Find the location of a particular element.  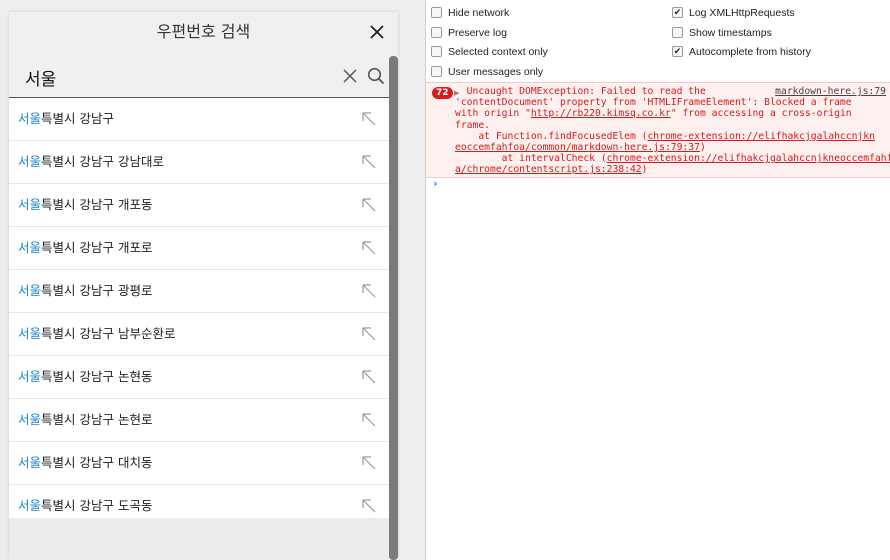

stack-link-1: chrome-extension://elifhakcjgalahccnjkn is located at coordinates (760, 136).